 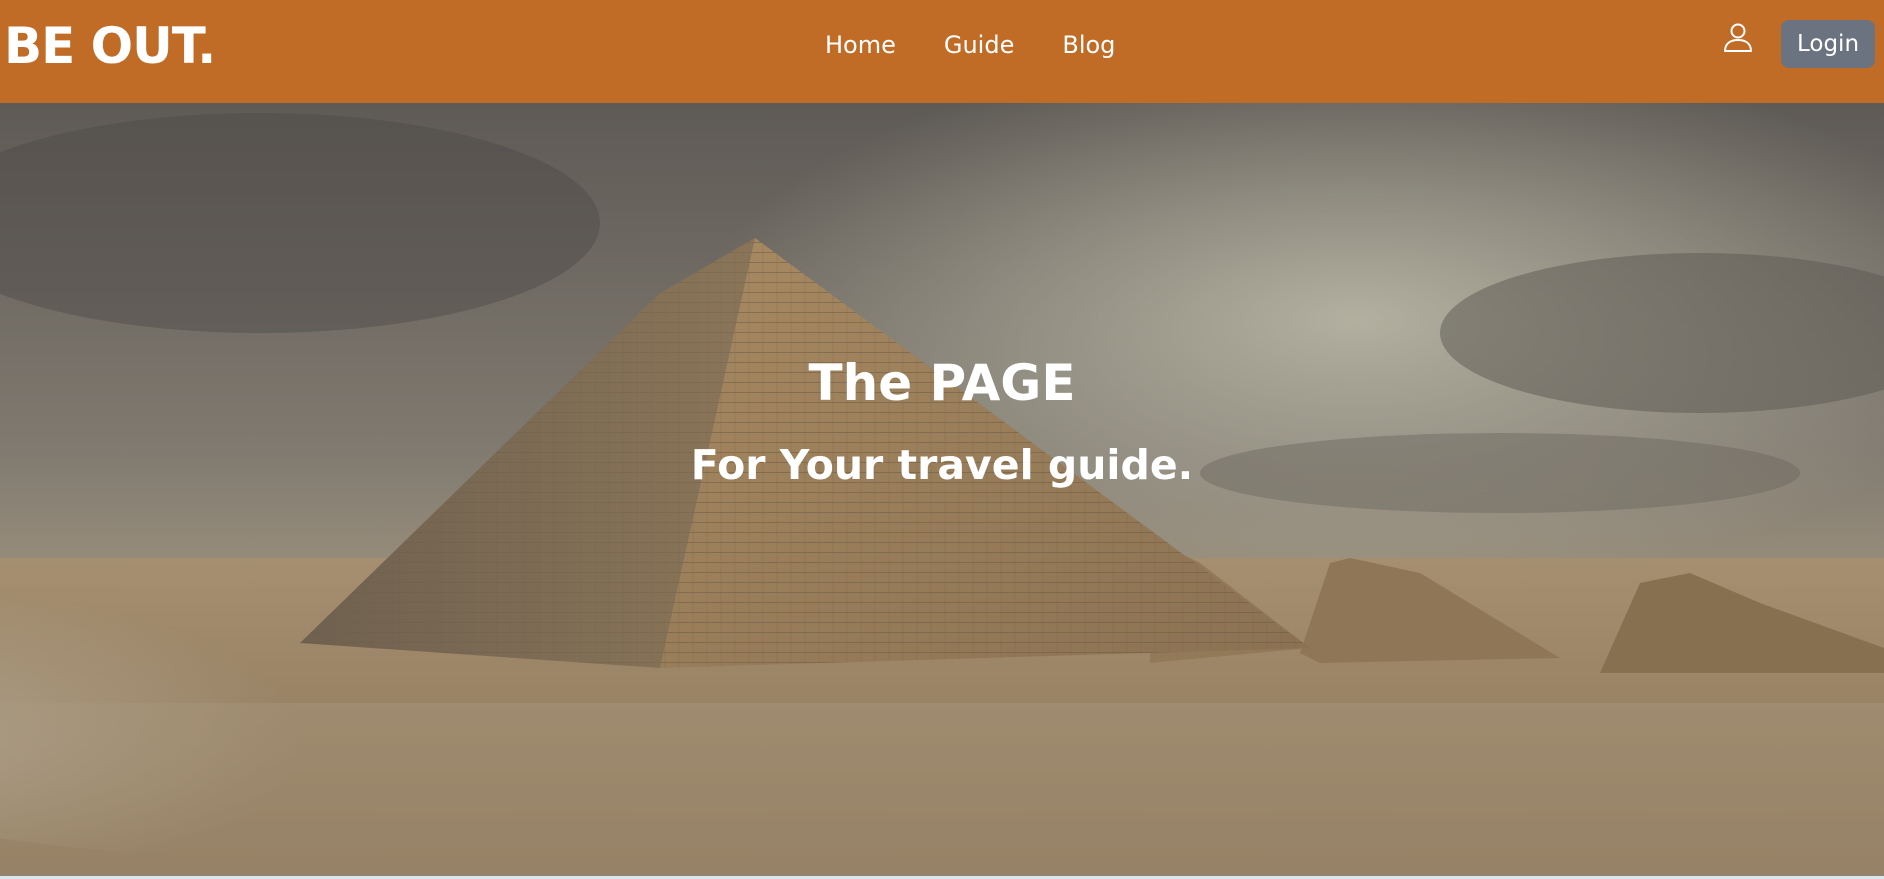 What do you see at coordinates (942, 465) in the screenshot?
I see `hero-subtitle: For Your travel guide.` at bounding box center [942, 465].